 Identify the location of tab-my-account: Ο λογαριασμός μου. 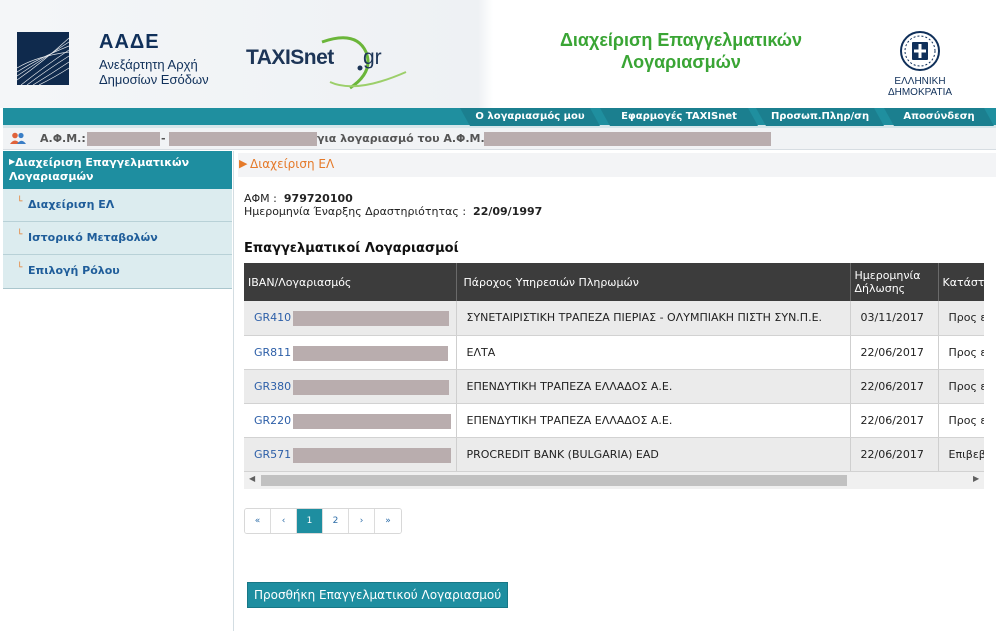
(530, 117).